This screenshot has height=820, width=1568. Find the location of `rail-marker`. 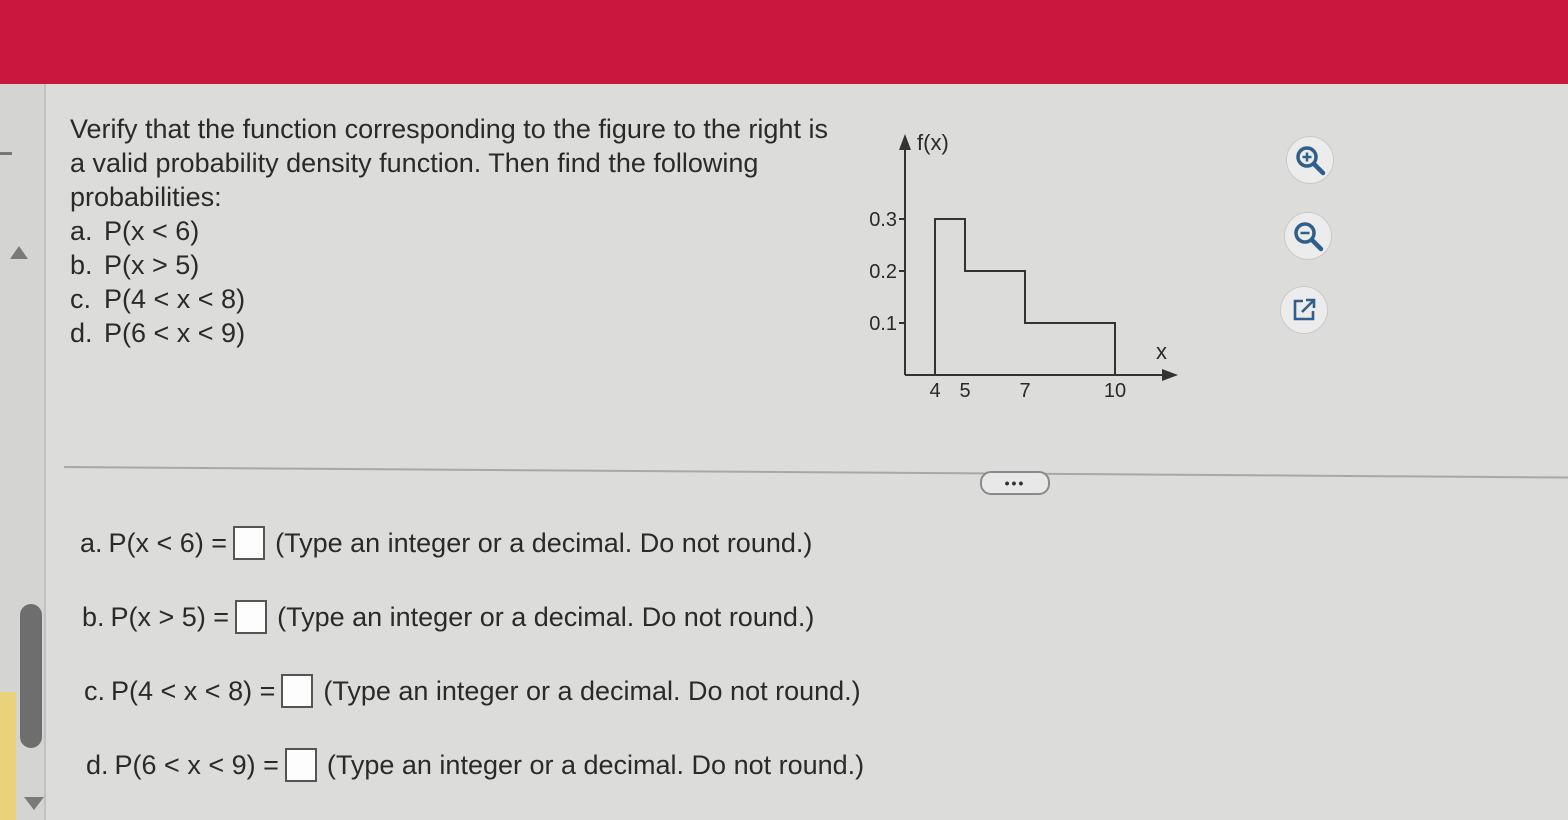

rail-marker is located at coordinates (6, 153).